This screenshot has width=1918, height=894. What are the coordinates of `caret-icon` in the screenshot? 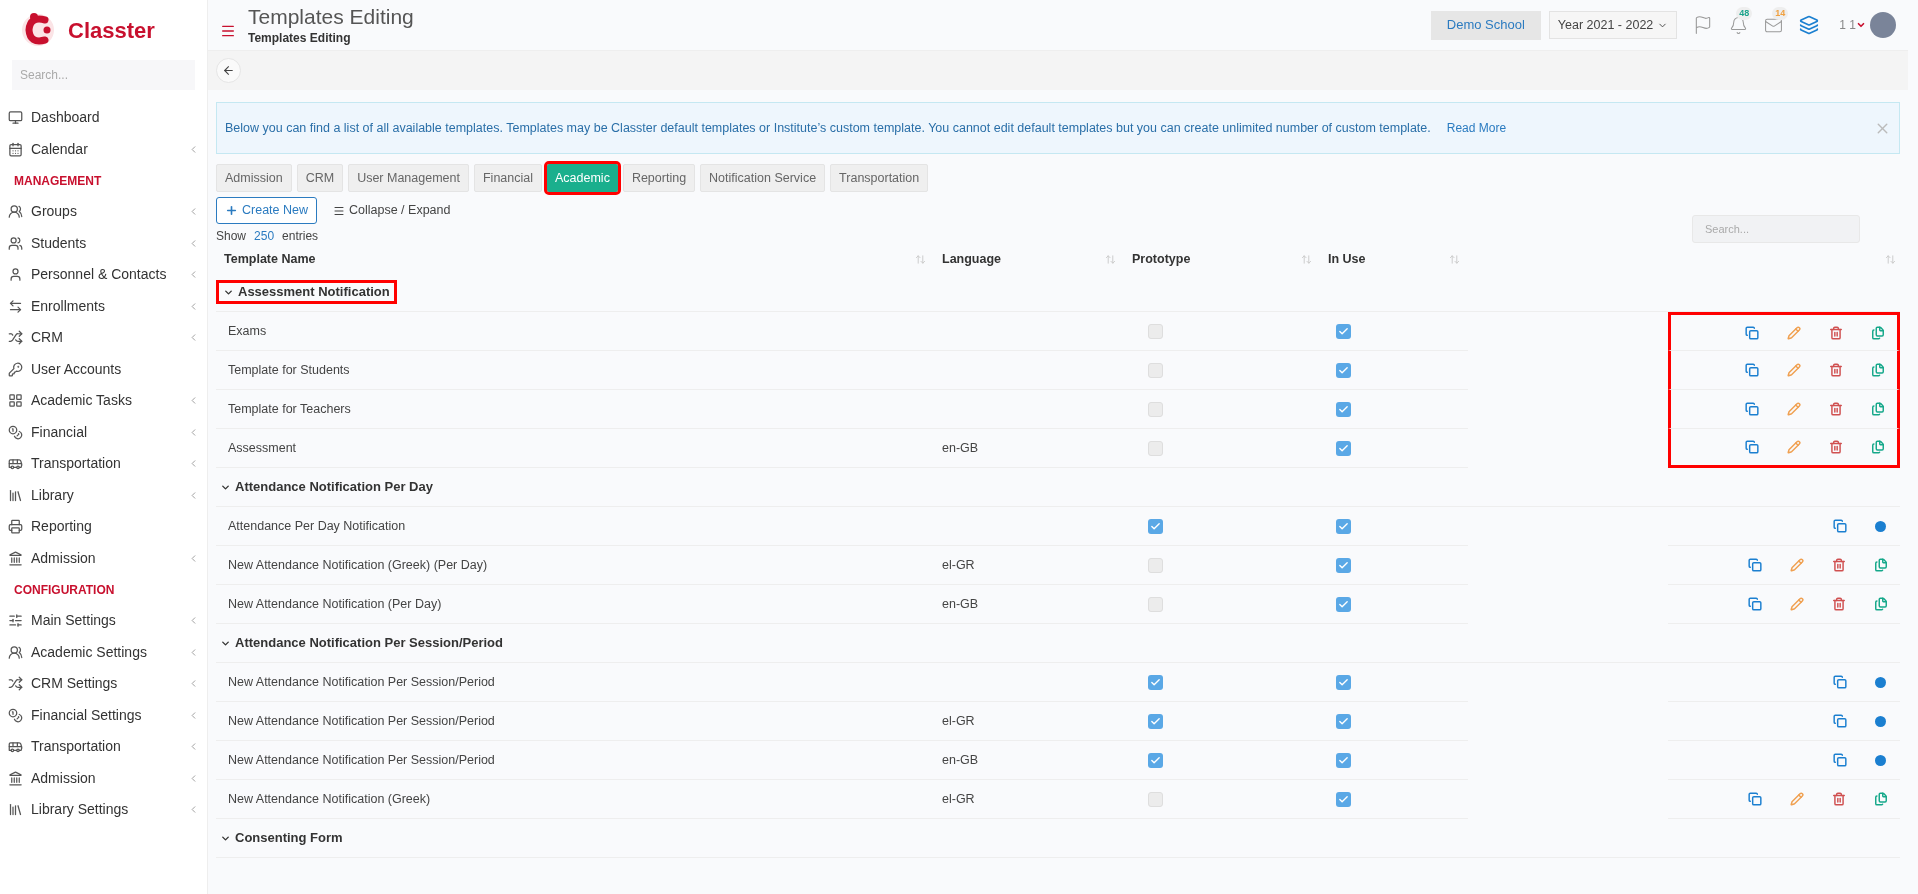 It's located at (1861, 25).